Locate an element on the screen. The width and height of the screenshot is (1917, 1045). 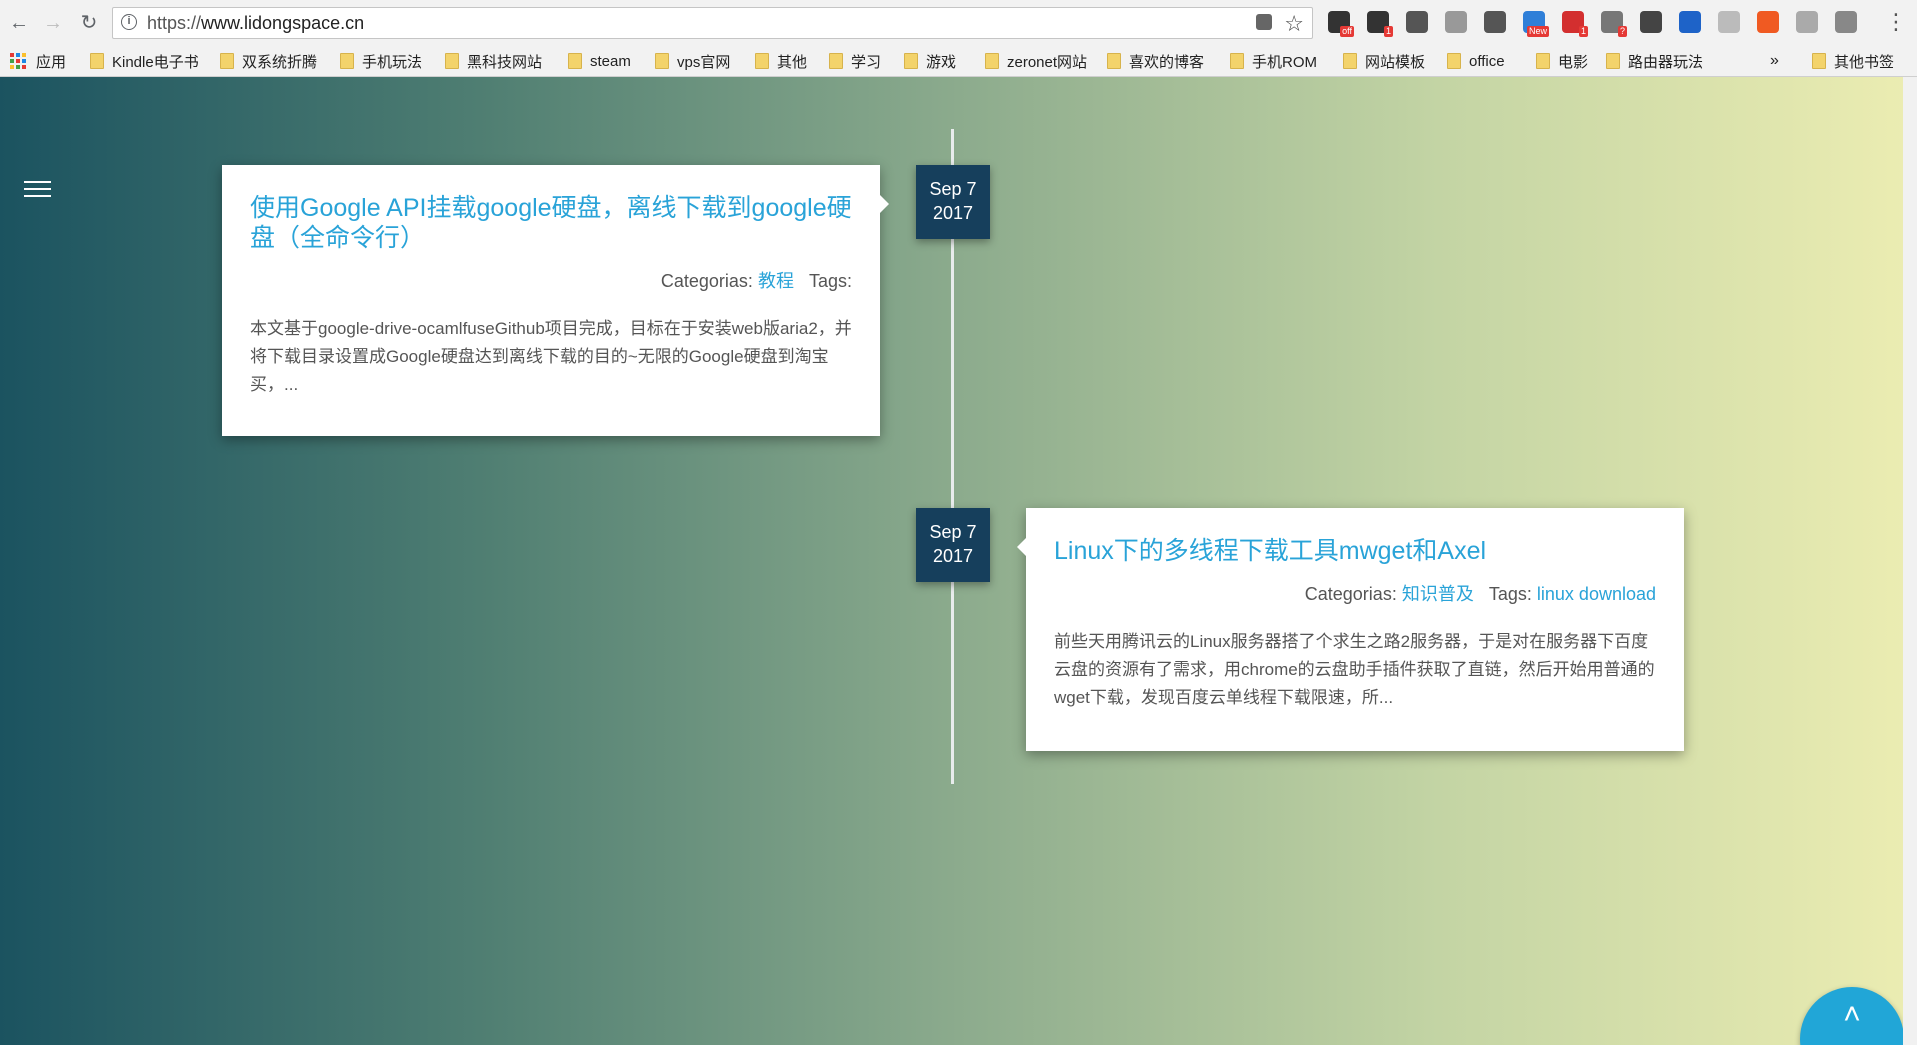
extension-badge: off is located at coordinates (1347, 31).